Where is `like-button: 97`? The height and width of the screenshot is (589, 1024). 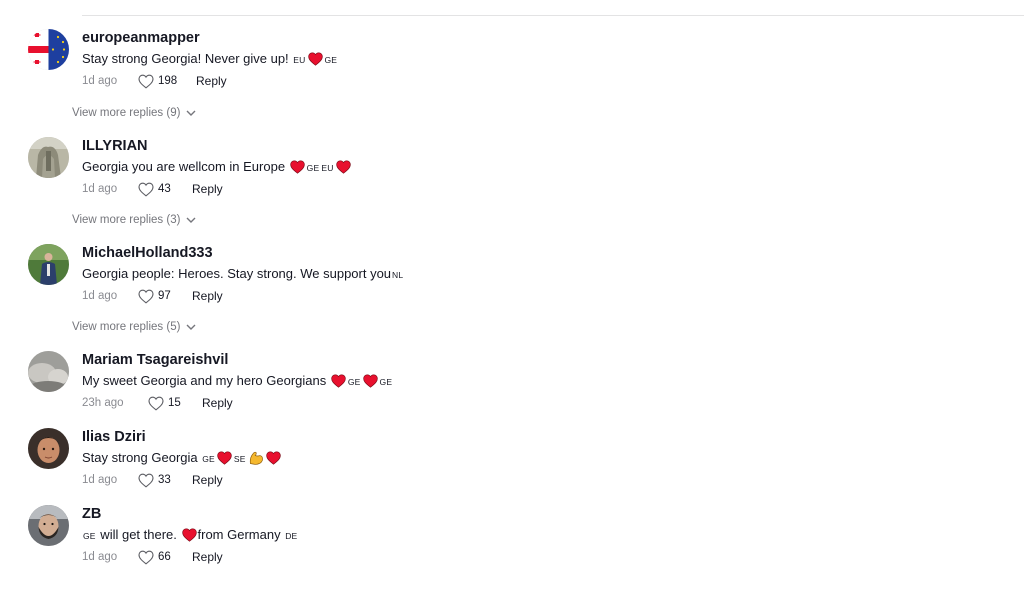
like-button: 97 is located at coordinates (165, 296).